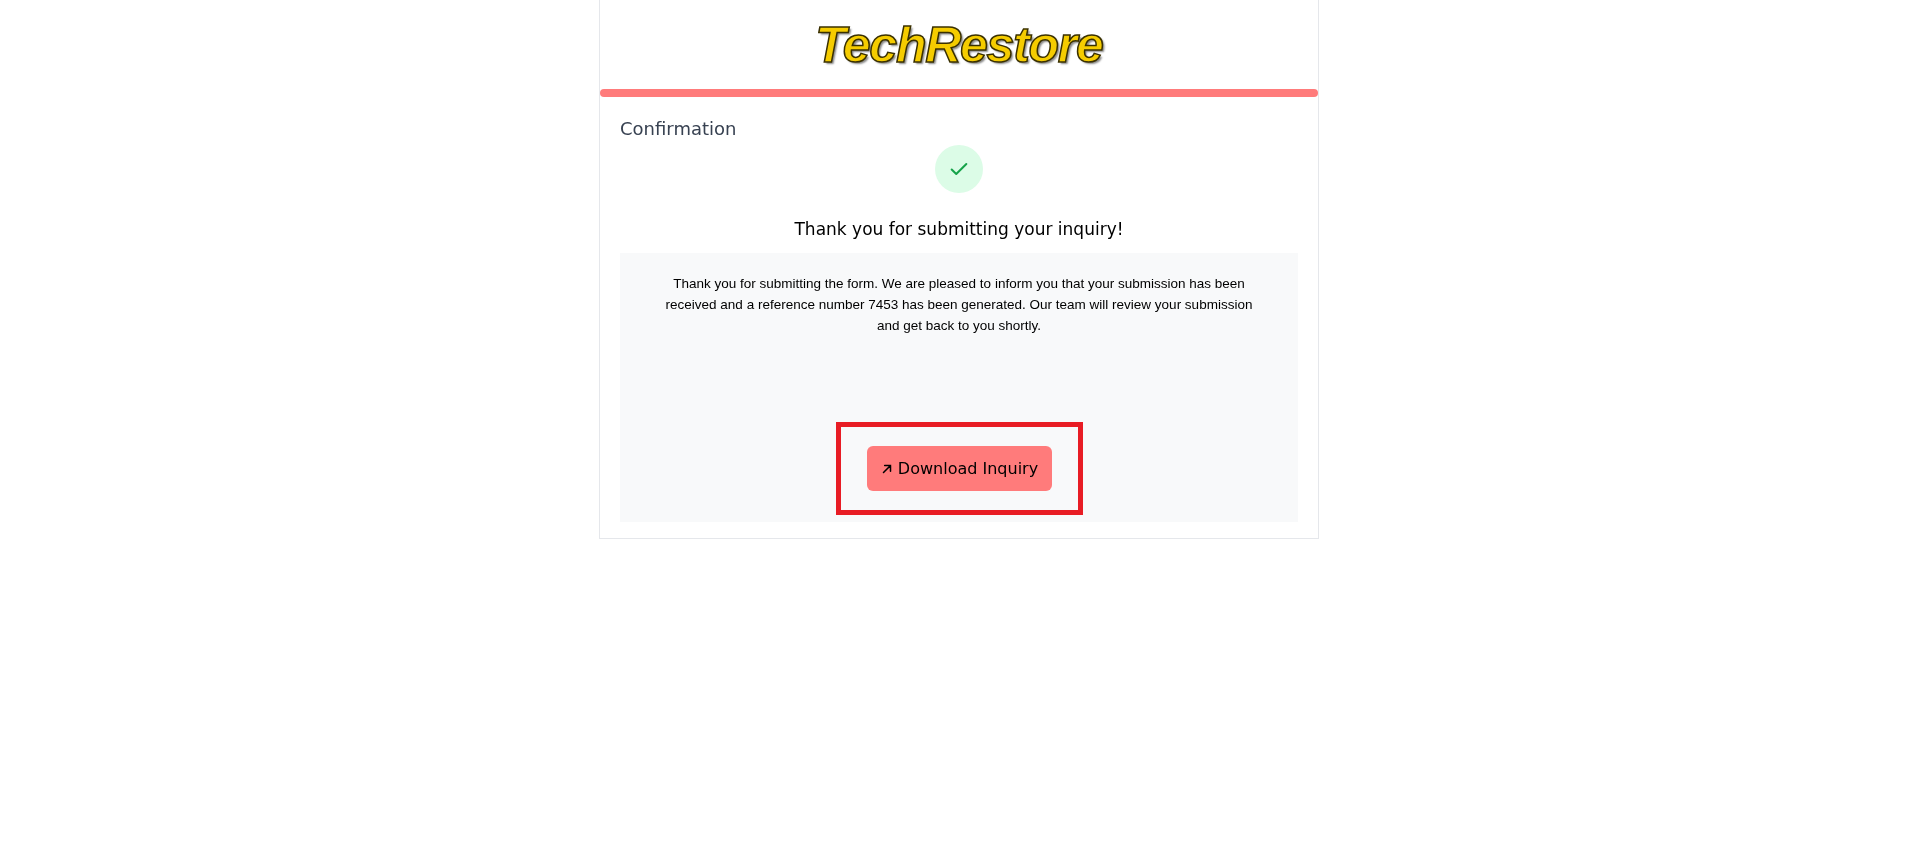 The image size is (1918, 865). What do you see at coordinates (959, 44) in the screenshot?
I see `logo: TechRestore` at bounding box center [959, 44].